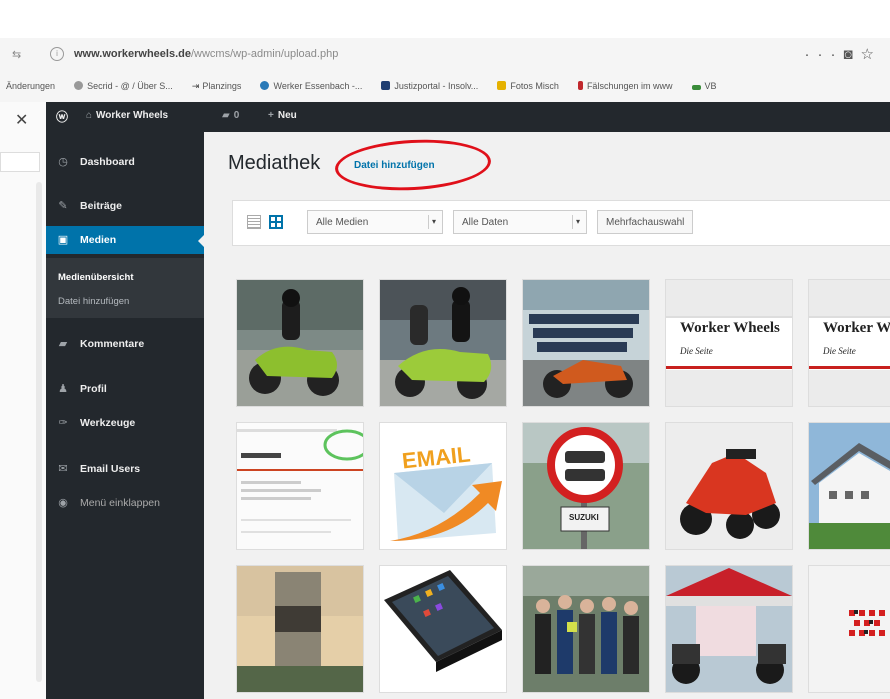 The width and height of the screenshot is (890, 699). What do you see at coordinates (300, 486) in the screenshot?
I see `media-tile-website-screenshot` at bounding box center [300, 486].